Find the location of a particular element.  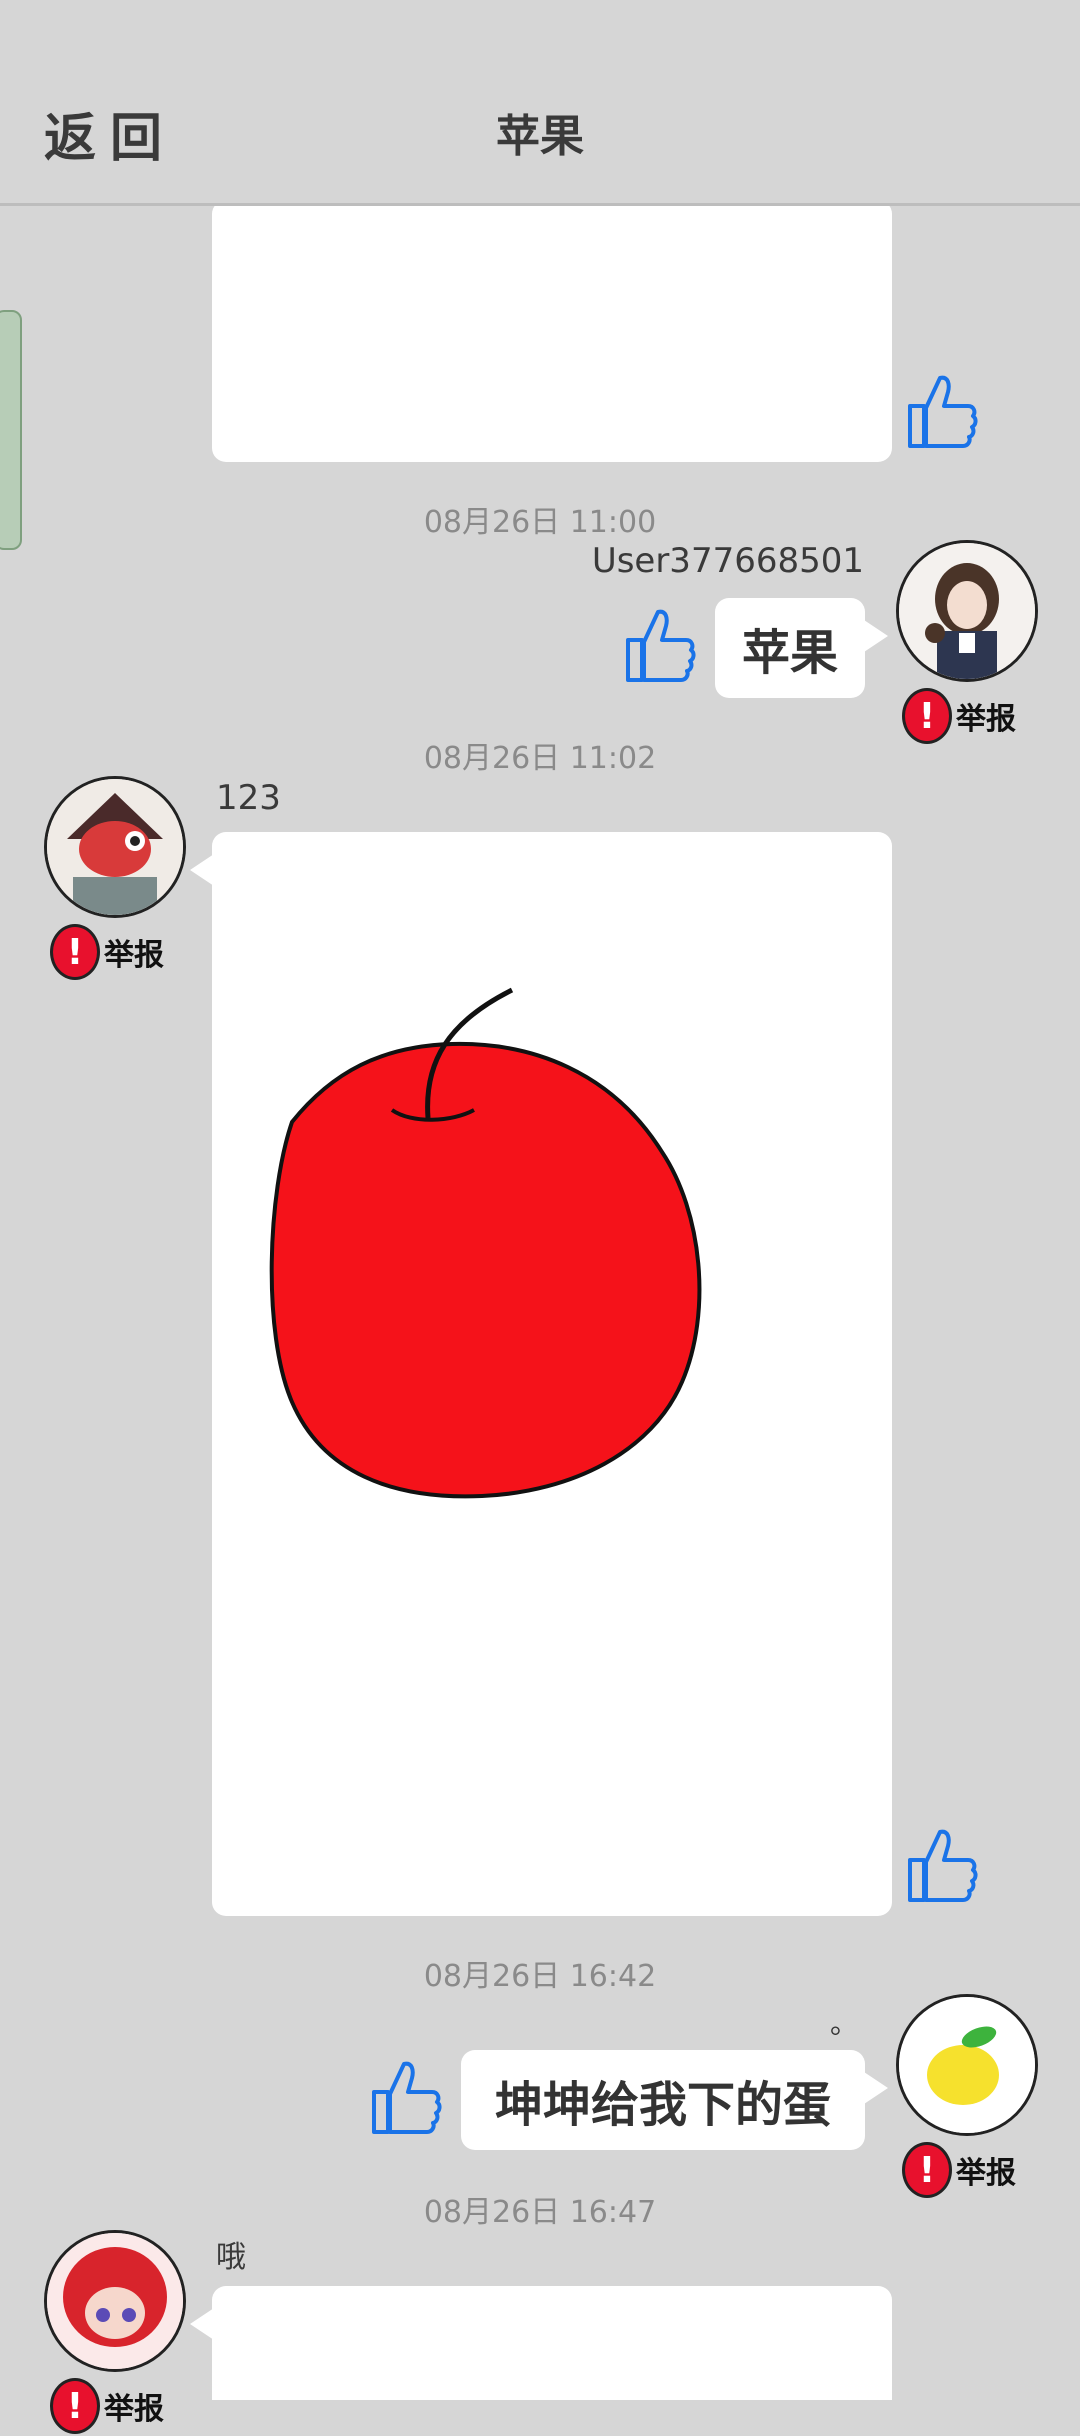

sender-name: 。 is located at coordinates (844, 2023).